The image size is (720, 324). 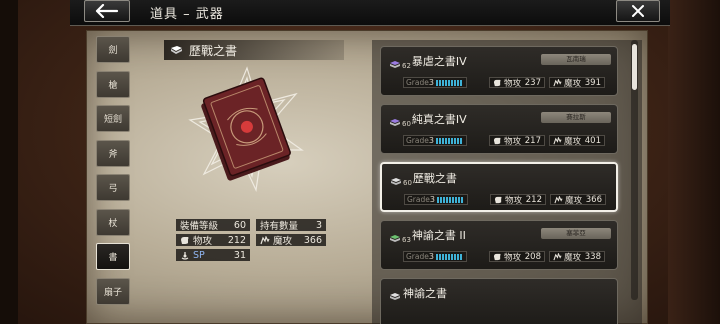 I want to click on tab-7: 扇子, so click(x=113, y=291).